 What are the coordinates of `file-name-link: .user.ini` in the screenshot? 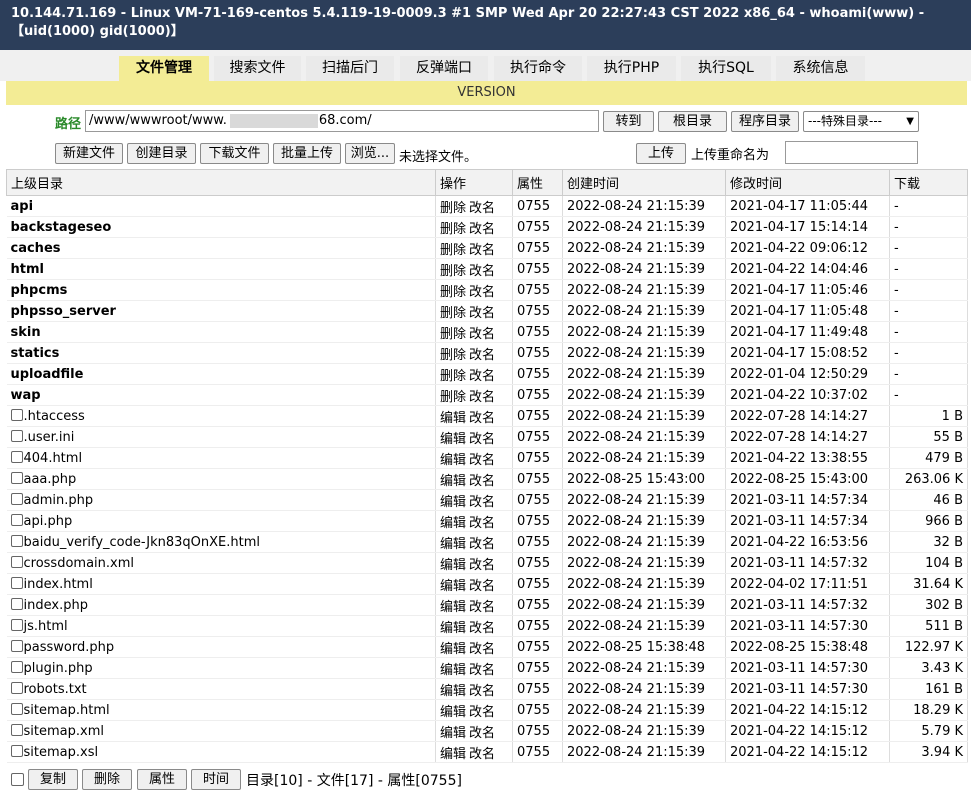 It's located at (49, 437).